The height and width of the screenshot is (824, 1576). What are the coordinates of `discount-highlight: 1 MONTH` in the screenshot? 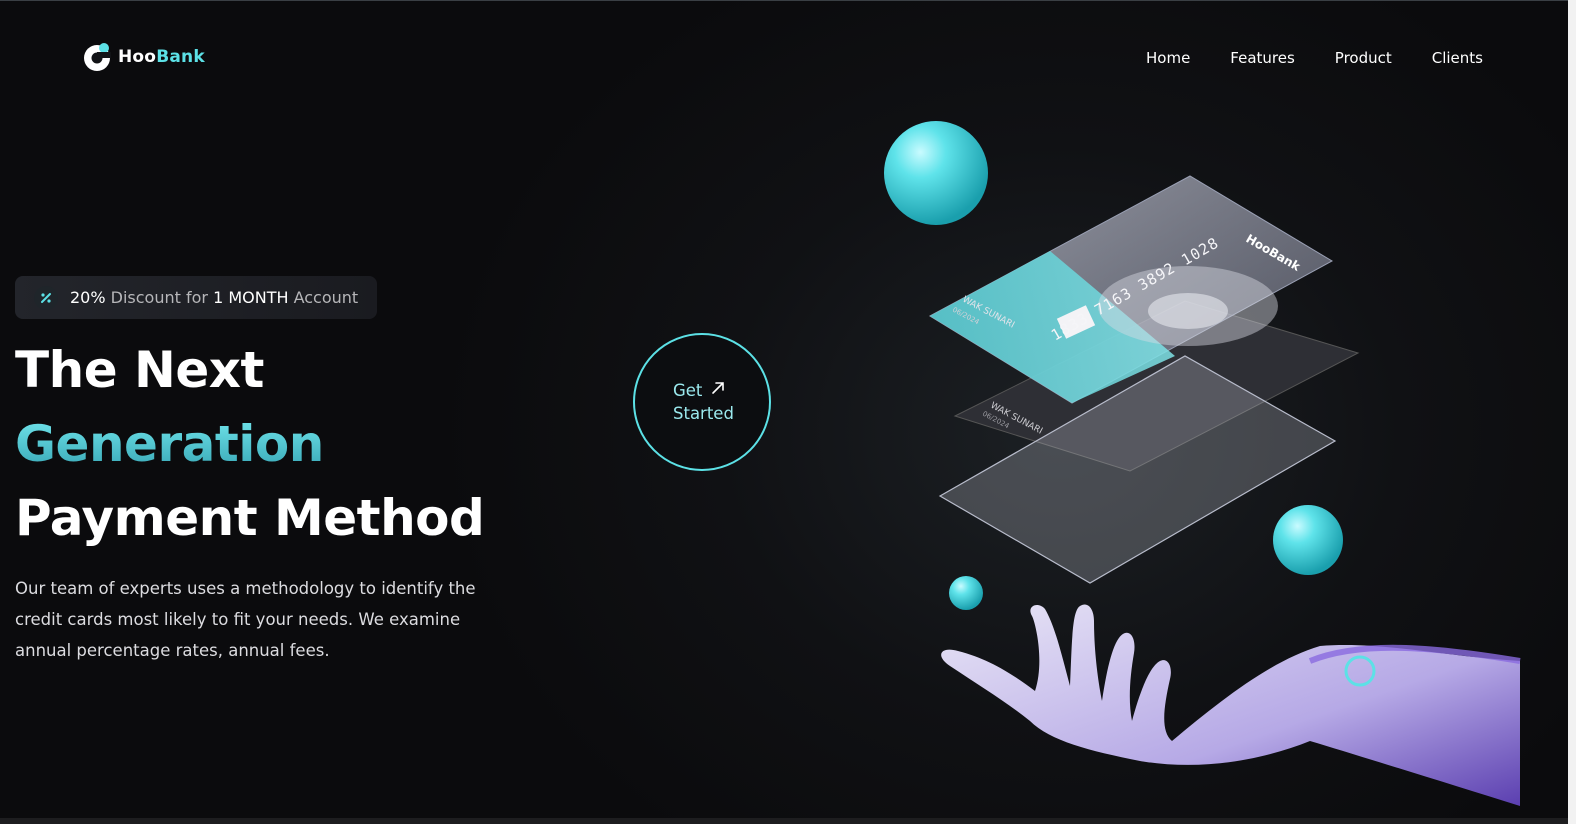 It's located at (251, 297).